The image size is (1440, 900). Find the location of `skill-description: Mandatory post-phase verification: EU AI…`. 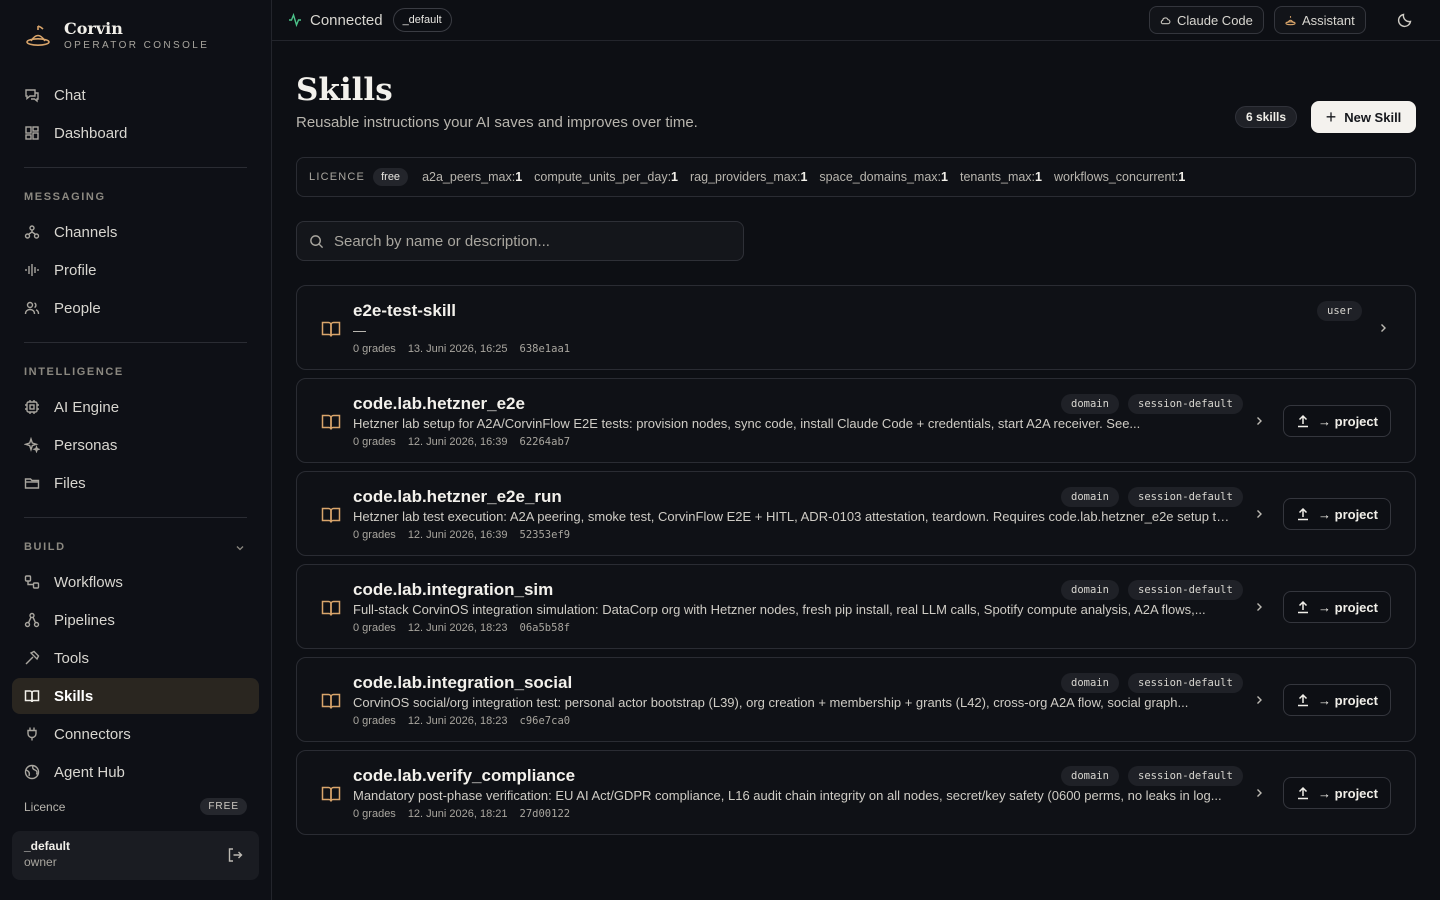

skill-description: Mandatory post-phase verification: EU AI… is located at coordinates (787, 795).